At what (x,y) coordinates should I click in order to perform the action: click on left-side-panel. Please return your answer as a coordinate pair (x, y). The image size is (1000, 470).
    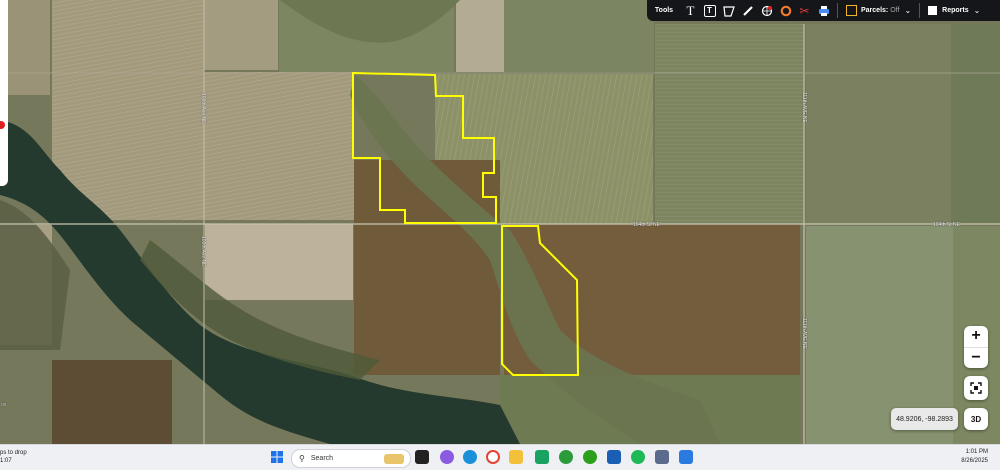
    Looking at the image, I should click on (4, 93).